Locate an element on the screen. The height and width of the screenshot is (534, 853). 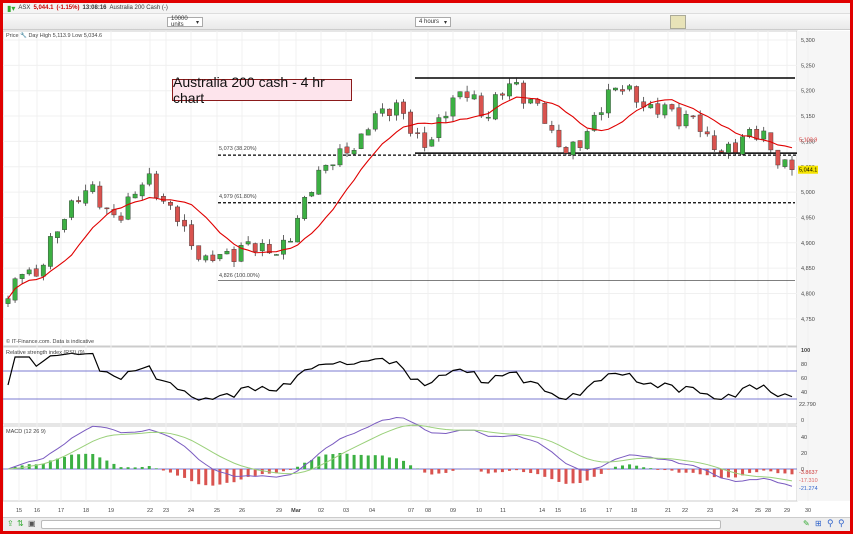
date-tick: Mar is located at coordinates (296, 511).